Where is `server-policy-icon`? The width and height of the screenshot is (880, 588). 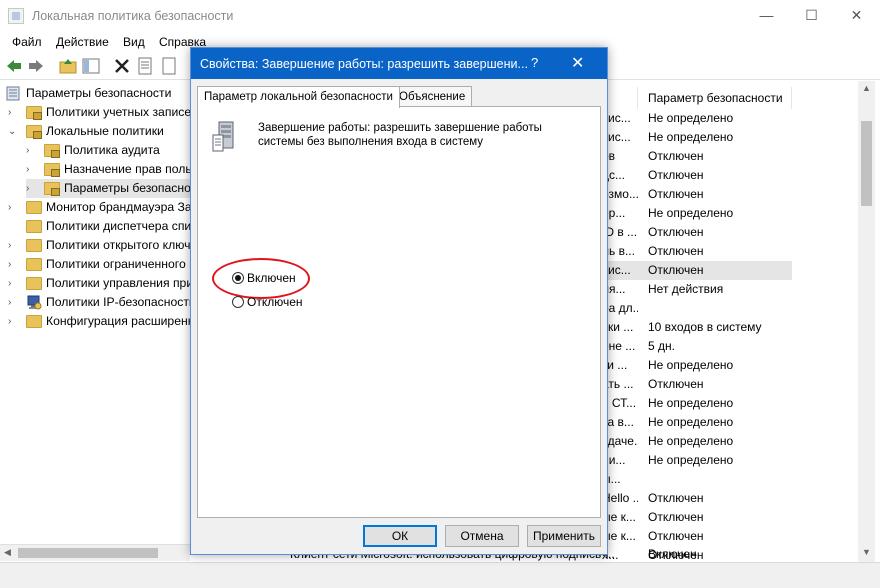 server-policy-icon is located at coordinates (223, 136).